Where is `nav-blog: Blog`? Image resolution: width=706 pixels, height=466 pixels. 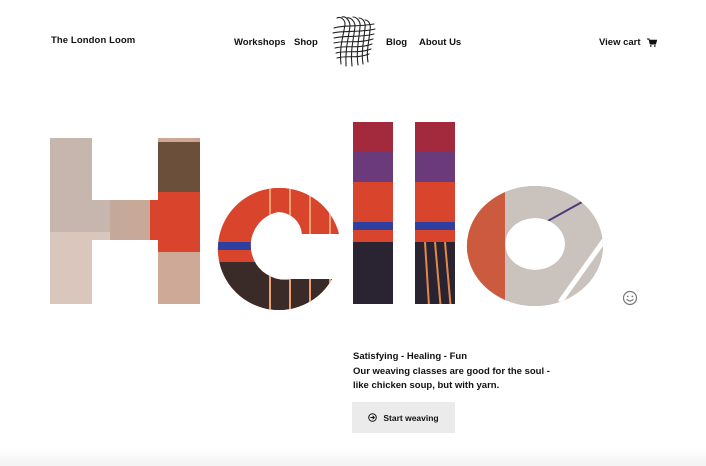
nav-blog: Blog is located at coordinates (396, 42).